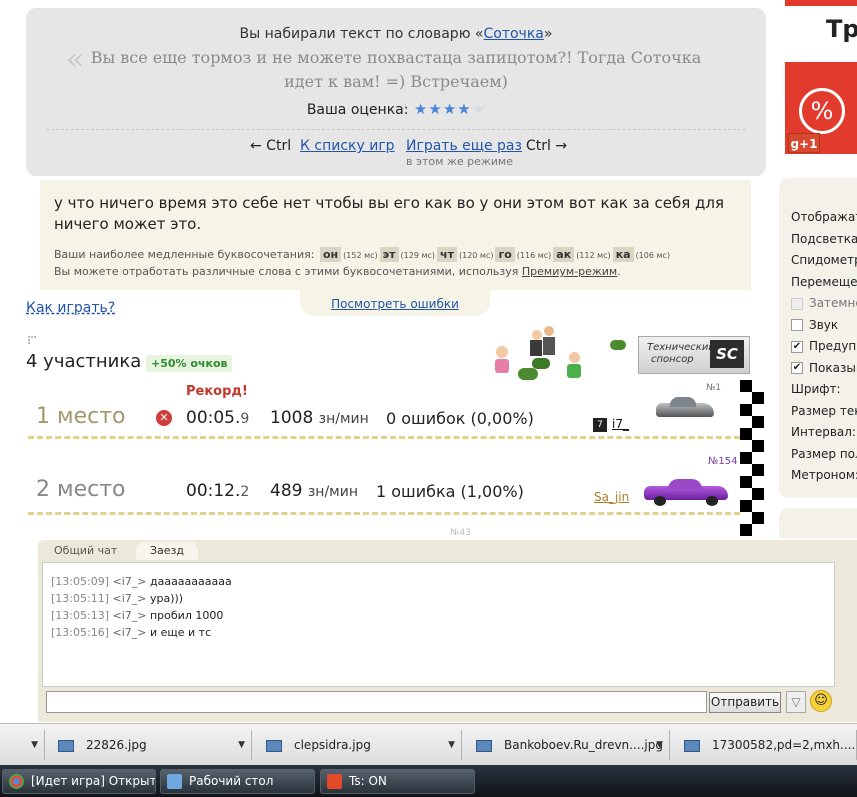 This screenshot has width=857, height=797. What do you see at coordinates (376, 702) in the screenshot?
I see `chat-input` at bounding box center [376, 702].